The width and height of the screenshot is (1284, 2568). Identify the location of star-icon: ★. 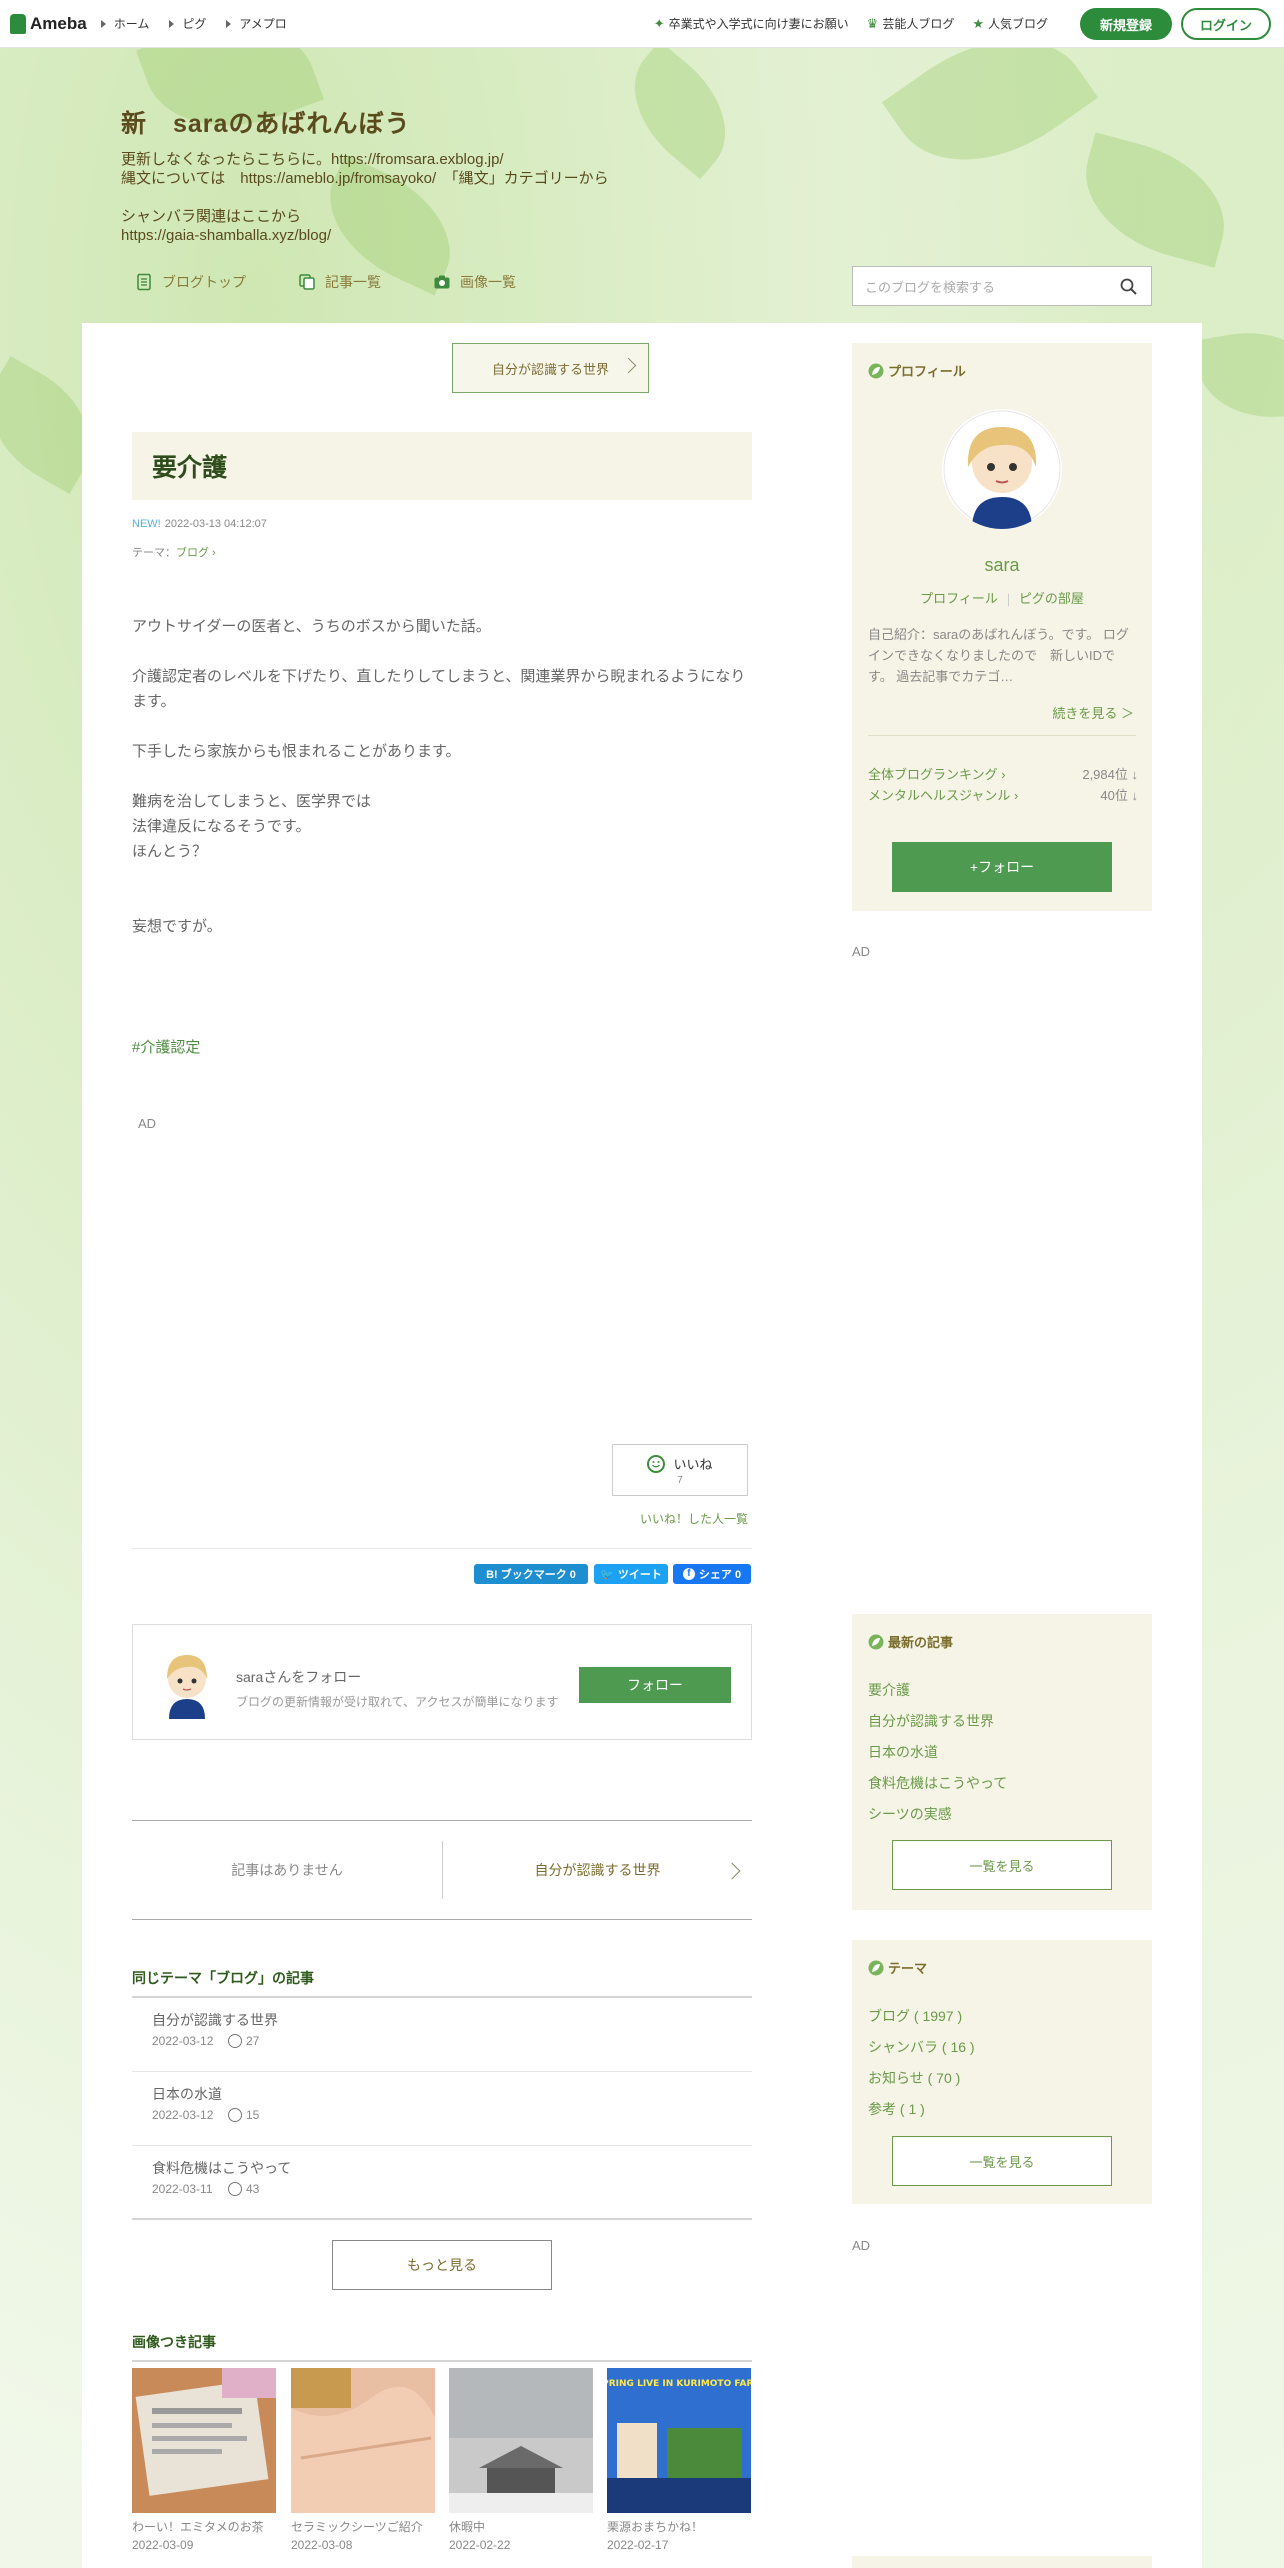
(978, 23).